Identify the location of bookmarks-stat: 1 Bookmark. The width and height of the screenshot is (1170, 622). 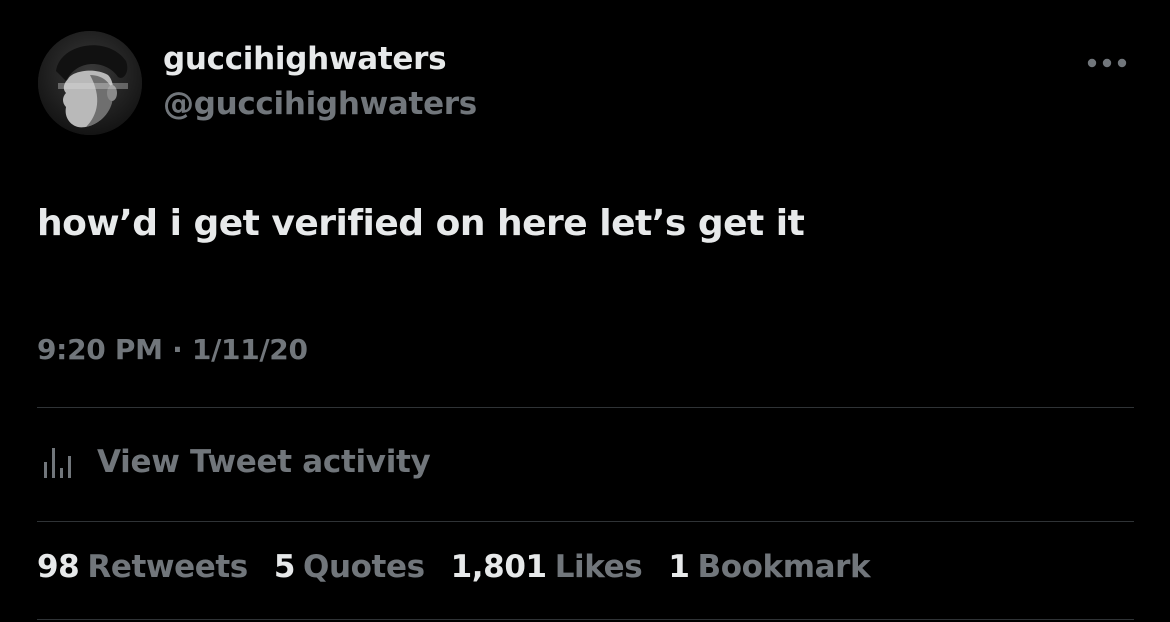
(769, 567).